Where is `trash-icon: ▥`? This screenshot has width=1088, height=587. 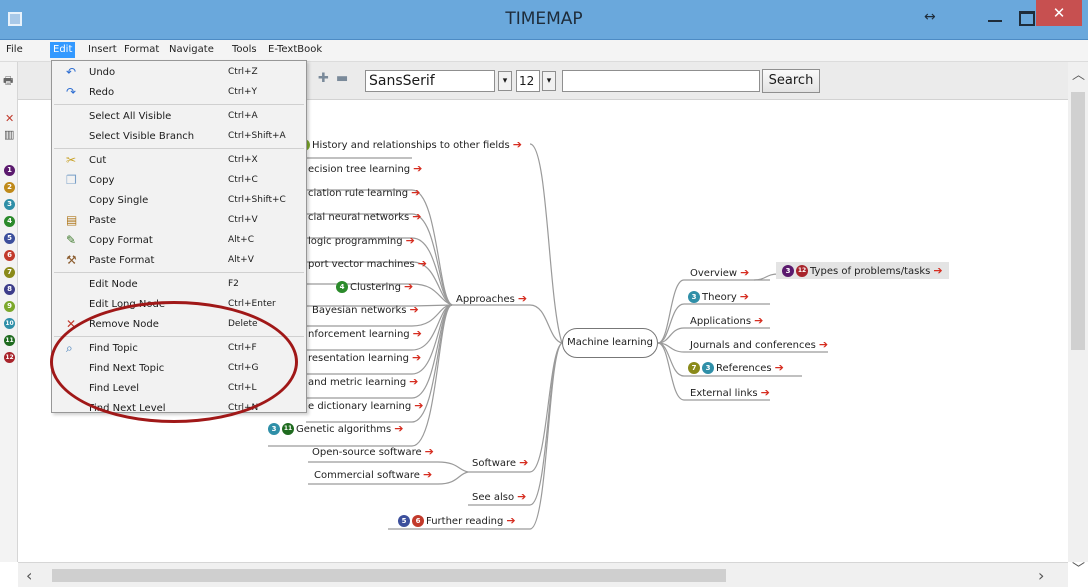 trash-icon: ▥ is located at coordinates (9, 134).